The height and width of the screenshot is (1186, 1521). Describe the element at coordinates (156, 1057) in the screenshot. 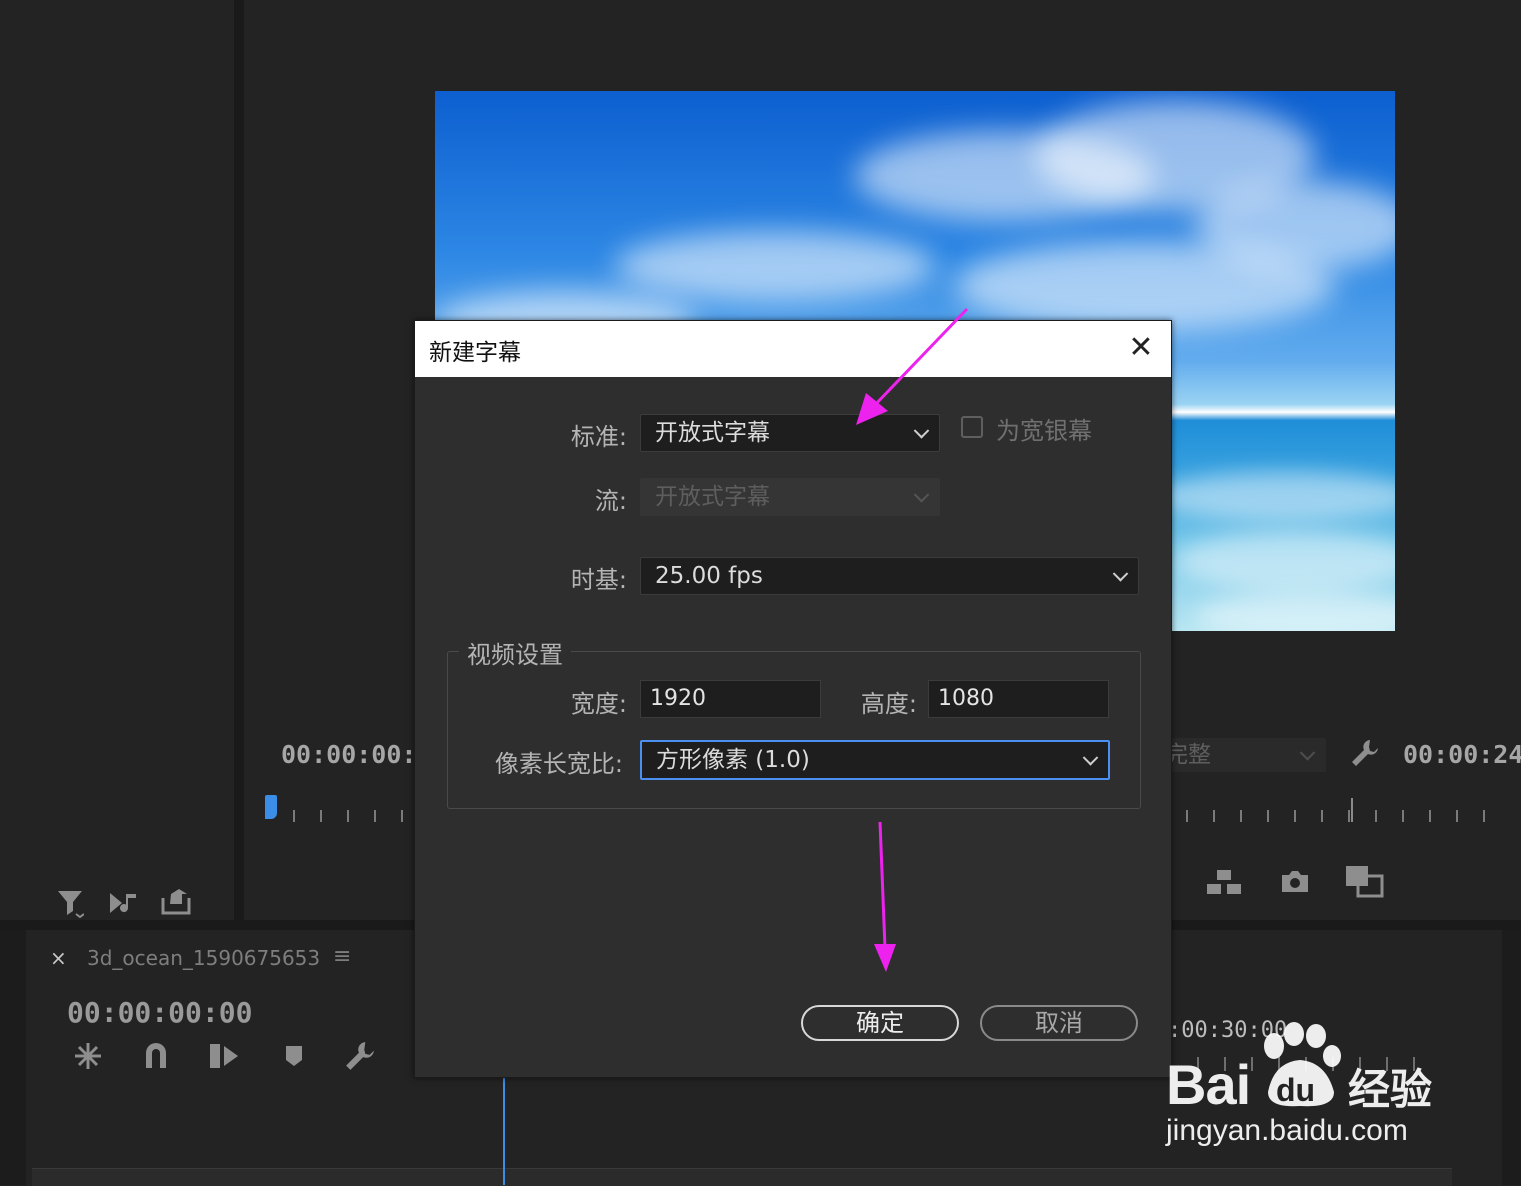

I see `snap-magnet-icon` at that location.